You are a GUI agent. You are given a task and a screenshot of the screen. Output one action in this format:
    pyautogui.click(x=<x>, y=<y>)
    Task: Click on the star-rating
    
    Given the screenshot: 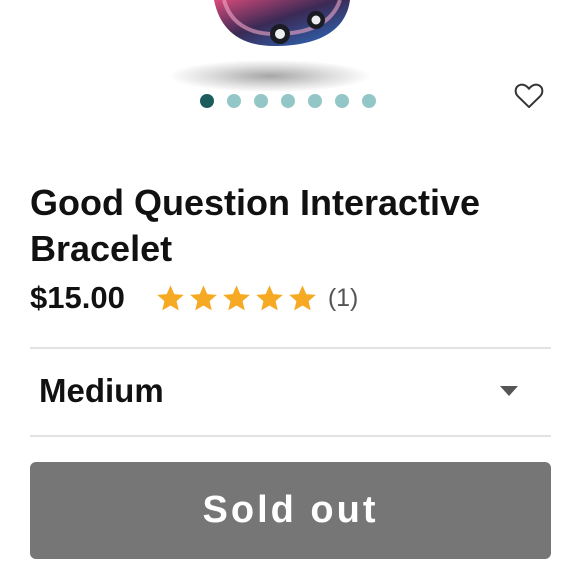 What is the action you would take?
    pyautogui.click(x=236, y=298)
    